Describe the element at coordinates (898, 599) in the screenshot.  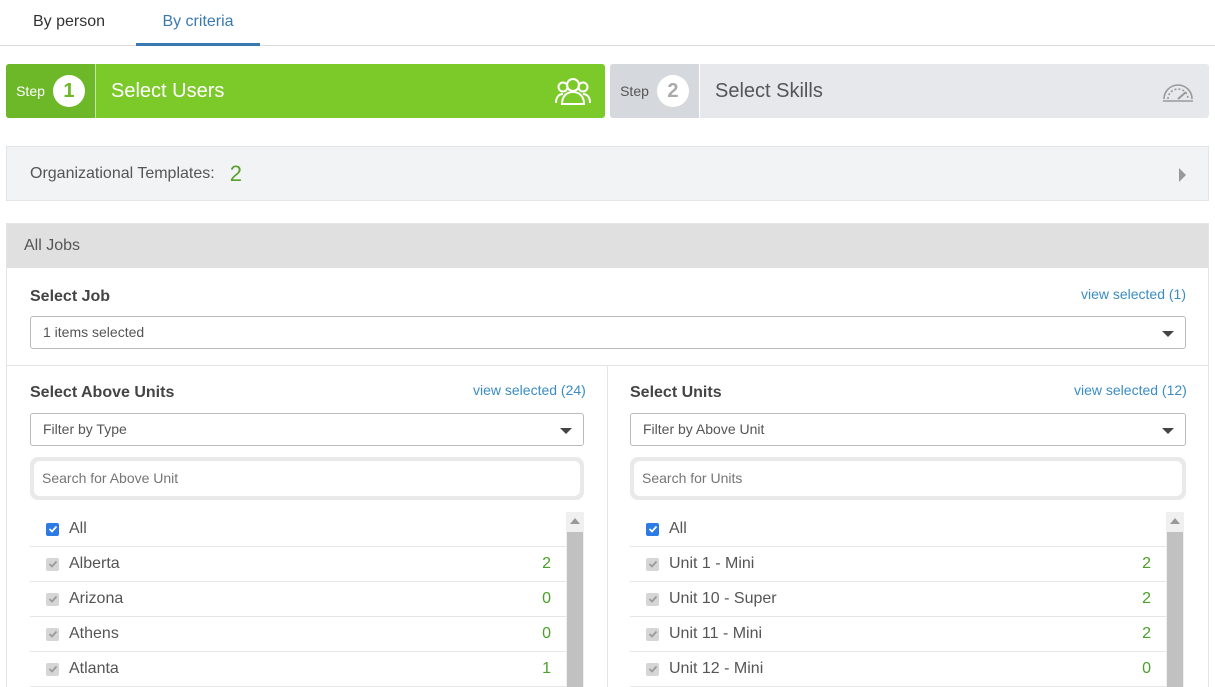
I see `list-item: Unit 10 - Super 2` at that location.